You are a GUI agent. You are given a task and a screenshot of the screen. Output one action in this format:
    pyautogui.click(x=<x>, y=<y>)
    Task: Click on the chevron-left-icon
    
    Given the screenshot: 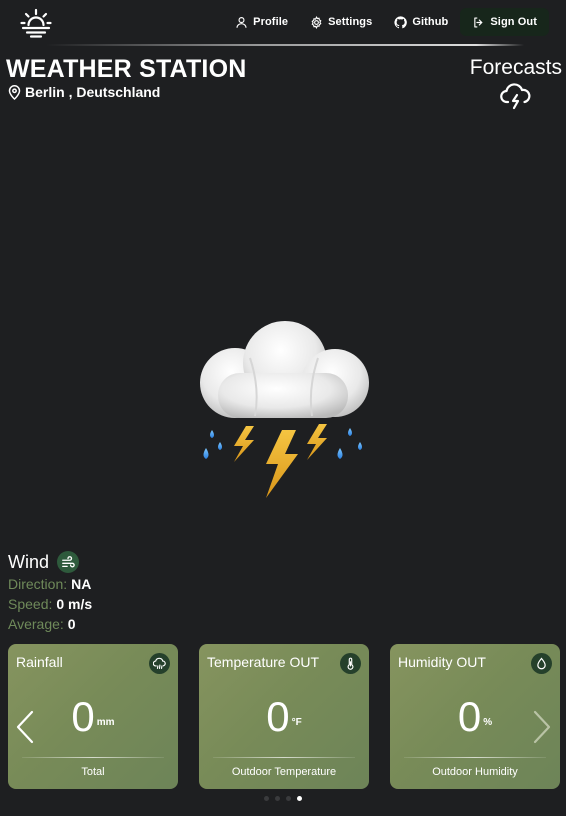 What is the action you would take?
    pyautogui.click(x=25, y=727)
    